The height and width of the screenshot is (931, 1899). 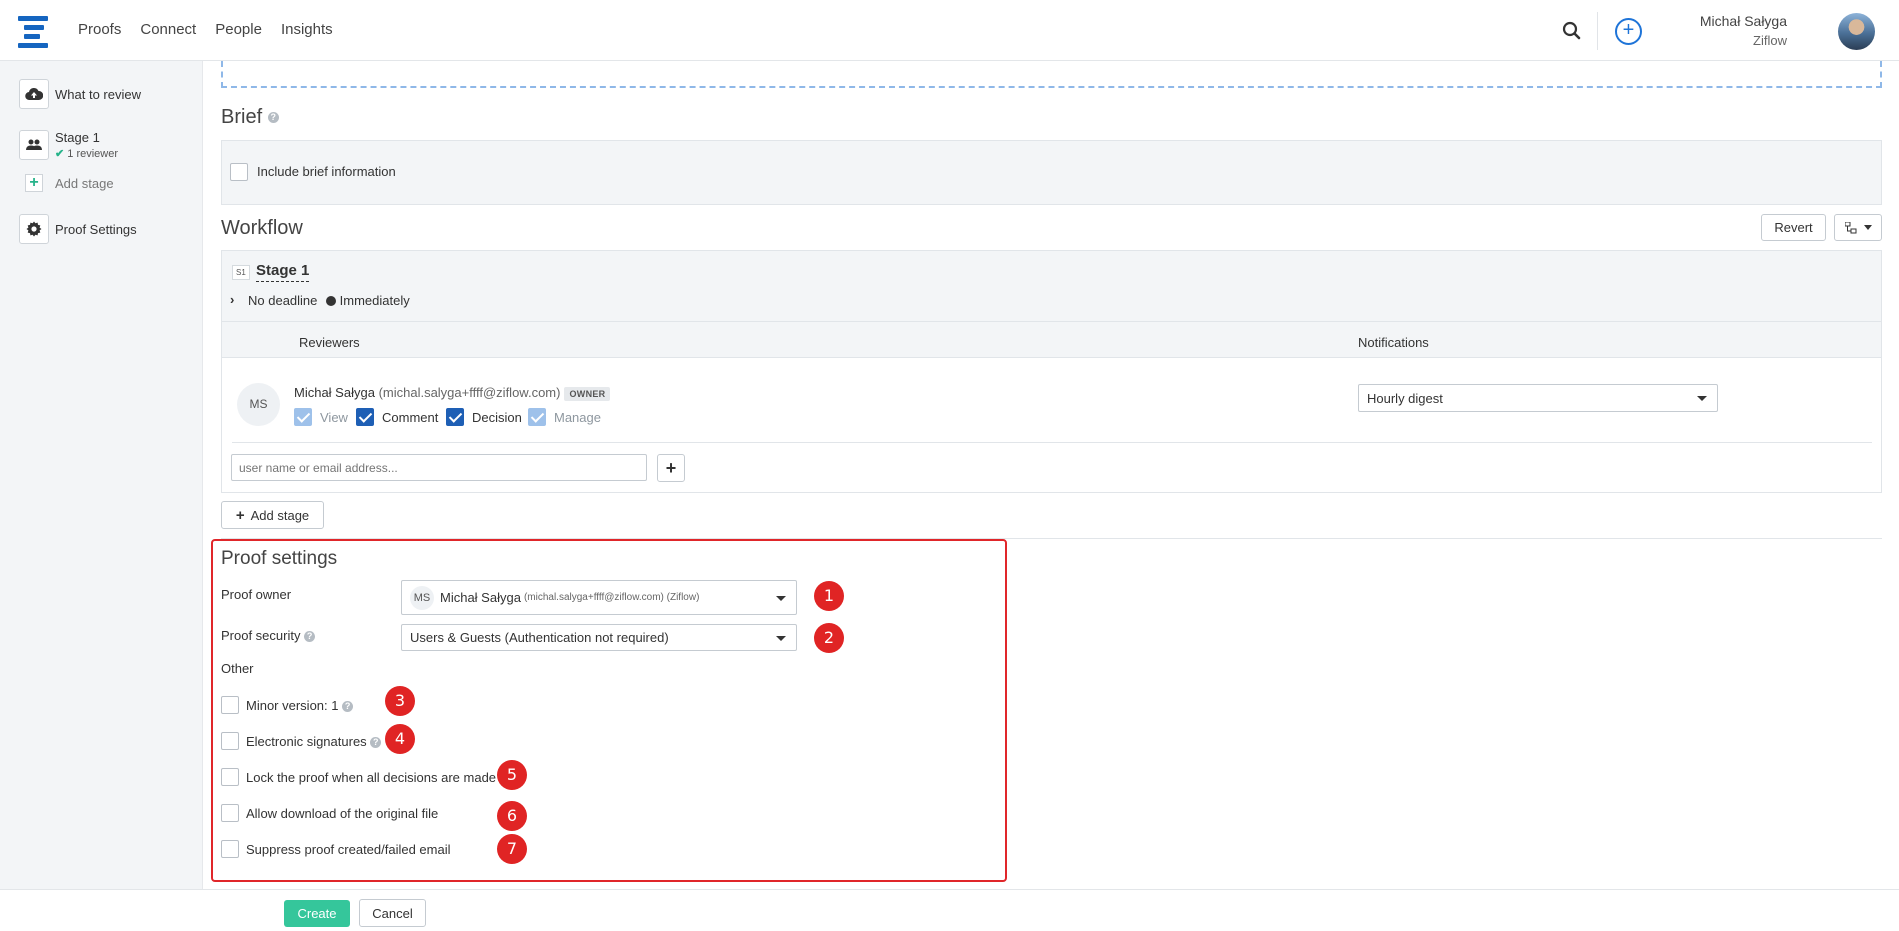 I want to click on comment-permission-label: Comment, so click(x=410, y=417).